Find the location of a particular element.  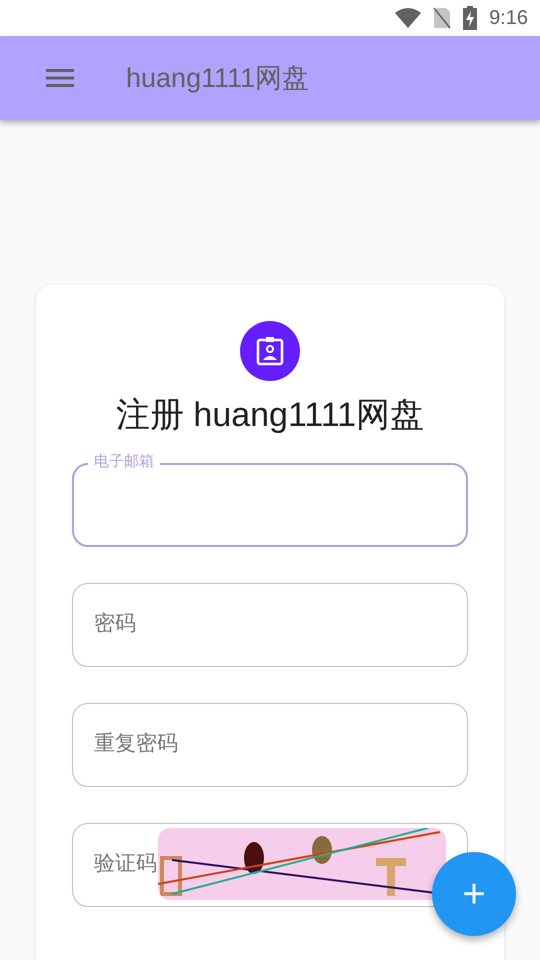

field-label: 验证码 is located at coordinates (125, 864).